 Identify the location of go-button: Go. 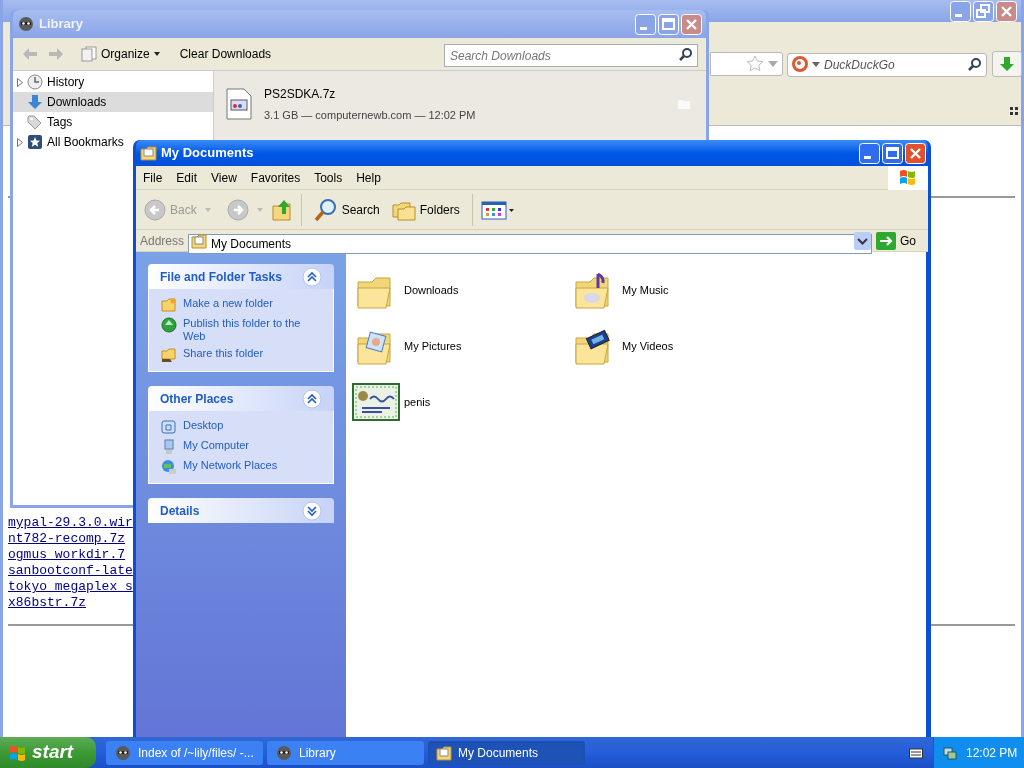
(900, 240).